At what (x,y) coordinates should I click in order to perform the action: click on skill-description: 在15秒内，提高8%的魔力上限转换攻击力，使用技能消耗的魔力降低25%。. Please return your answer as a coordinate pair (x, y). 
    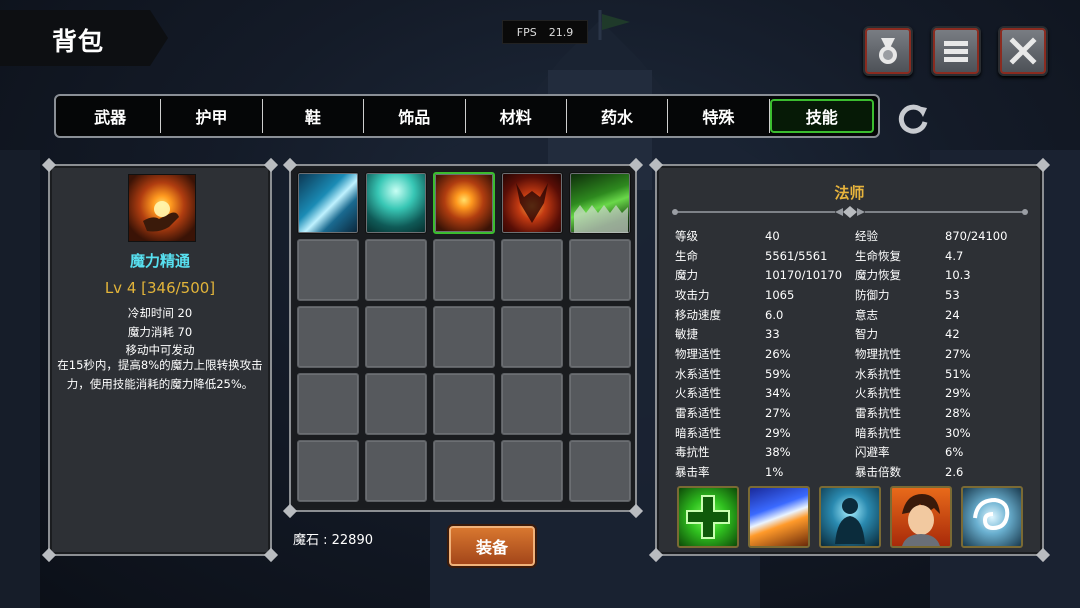
    Looking at the image, I should click on (160, 374).